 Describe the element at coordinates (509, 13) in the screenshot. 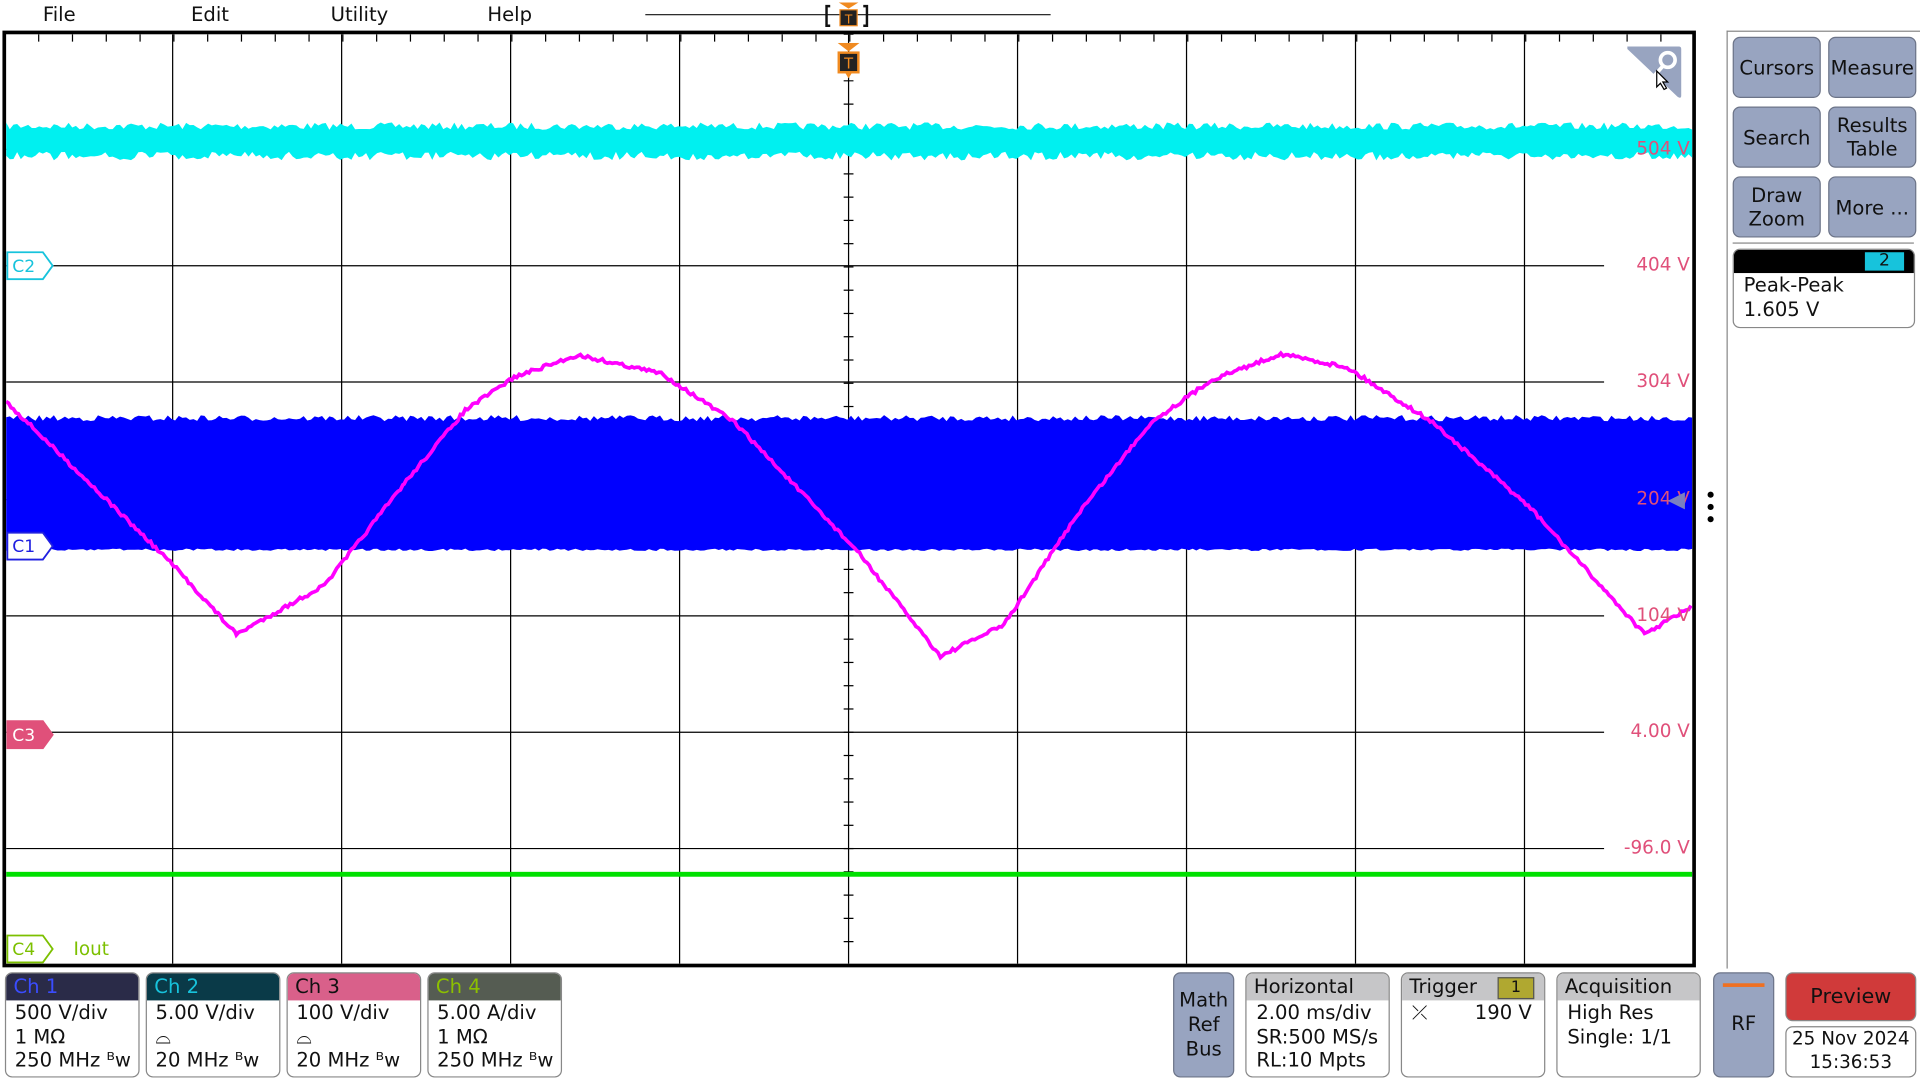

I see `menu-help: Help` at that location.